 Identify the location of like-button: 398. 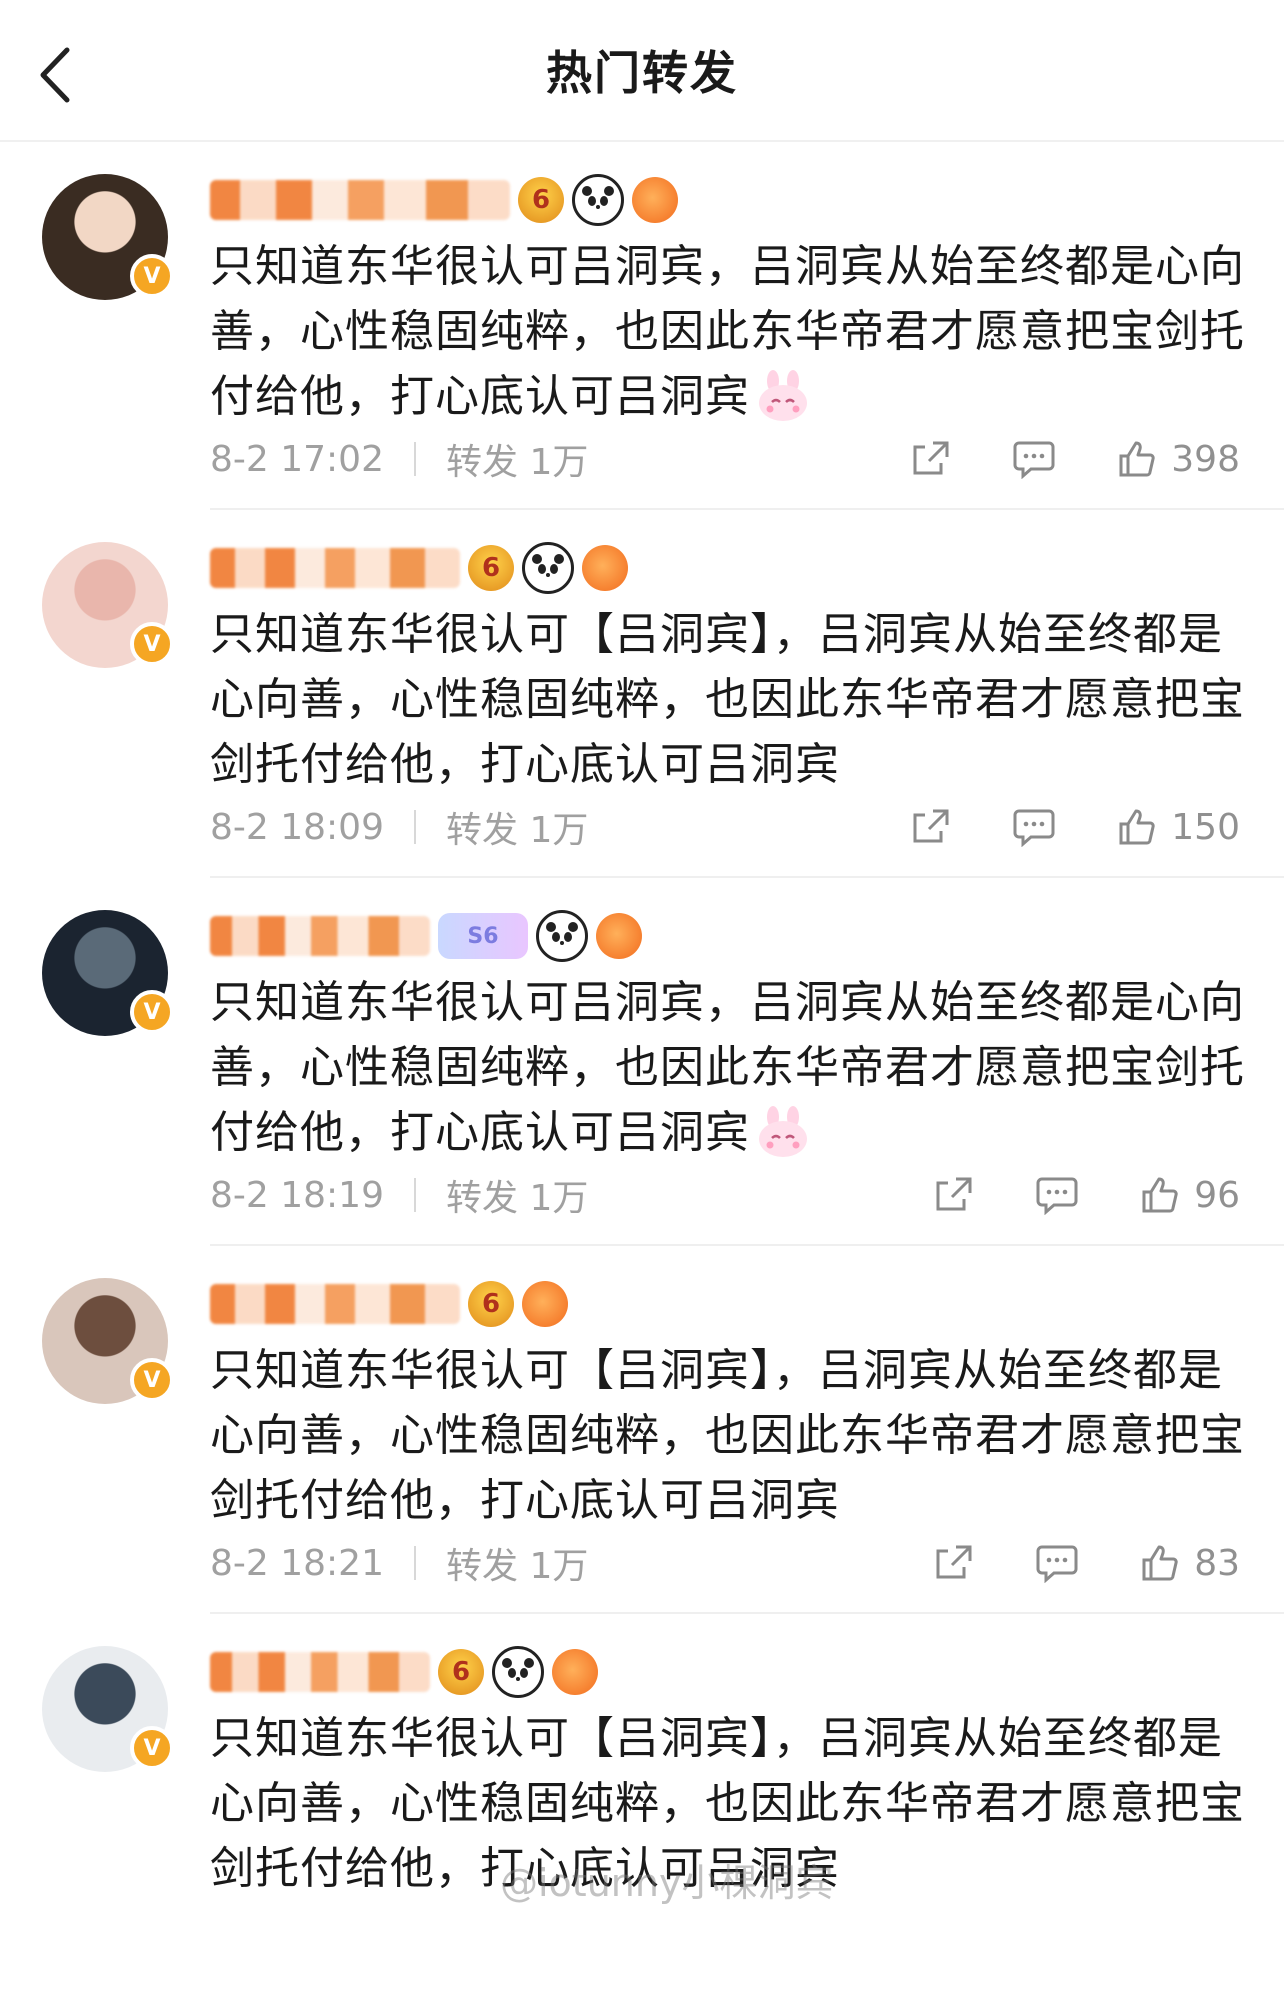
(1178, 459).